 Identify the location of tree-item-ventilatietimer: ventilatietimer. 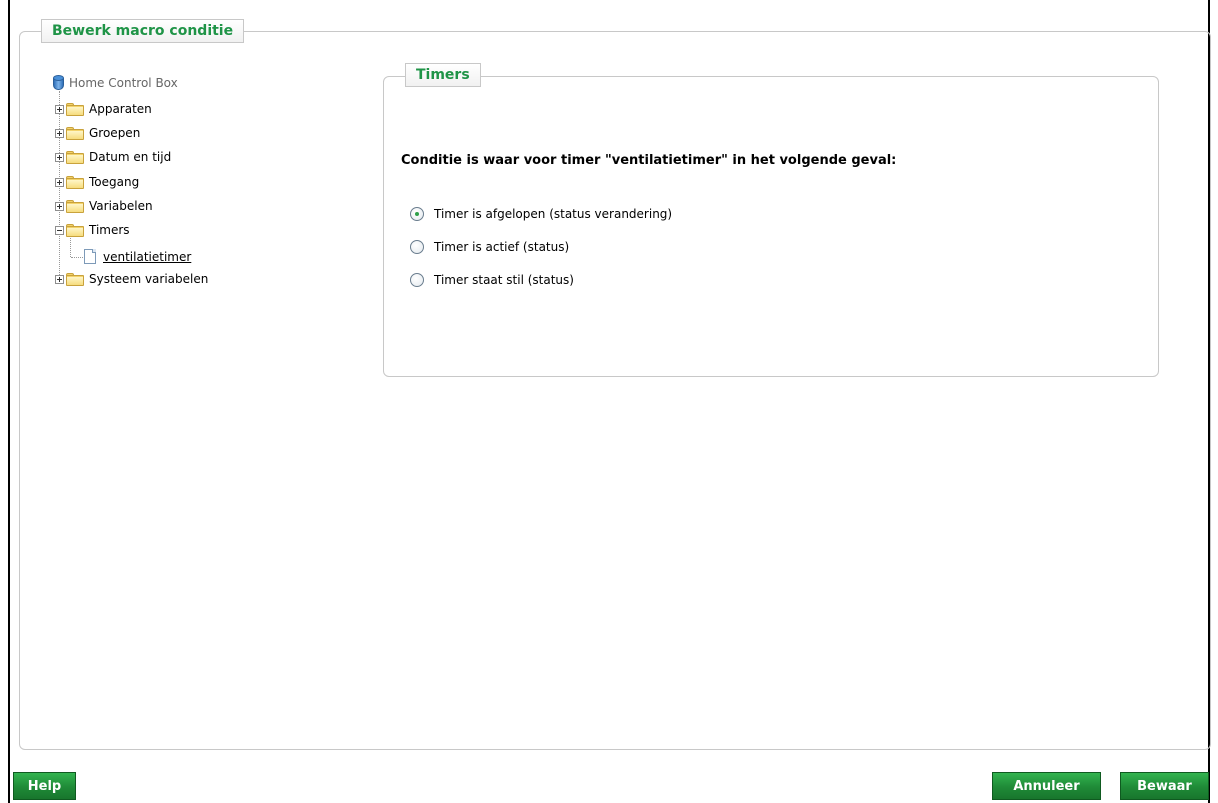
(137, 257).